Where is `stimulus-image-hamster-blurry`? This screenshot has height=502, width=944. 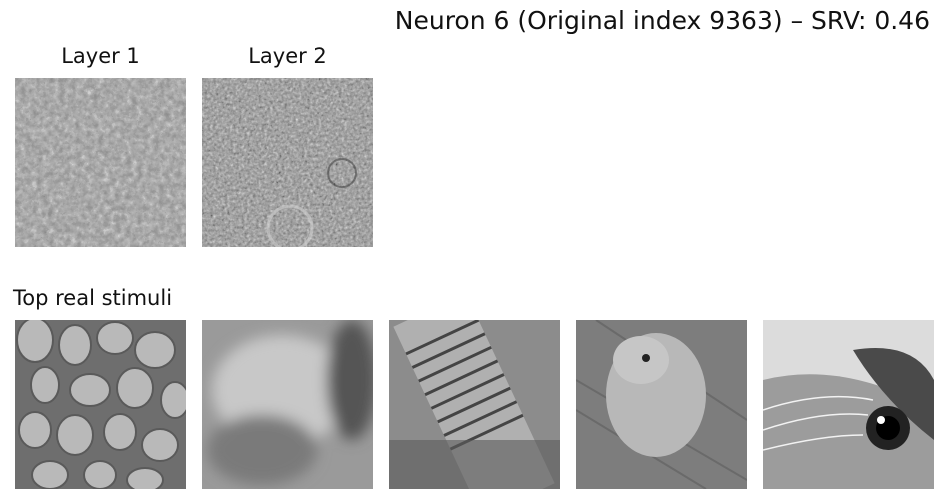
stimulus-image-hamster-blurry is located at coordinates (287, 404).